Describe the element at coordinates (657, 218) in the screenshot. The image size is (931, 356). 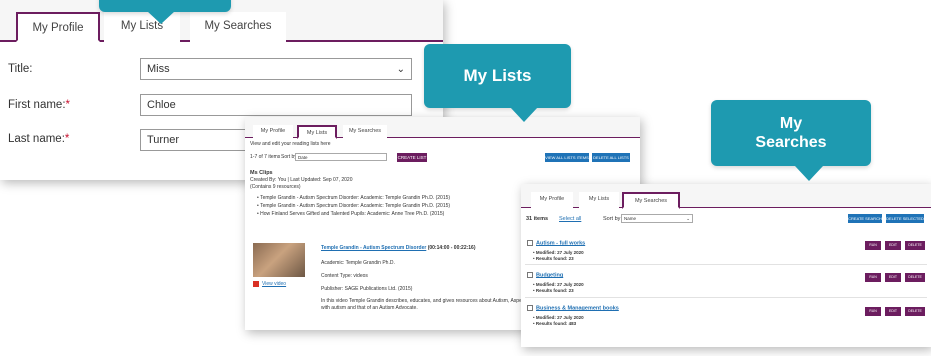
I see `searches-sort-select: Name ⌄` at that location.